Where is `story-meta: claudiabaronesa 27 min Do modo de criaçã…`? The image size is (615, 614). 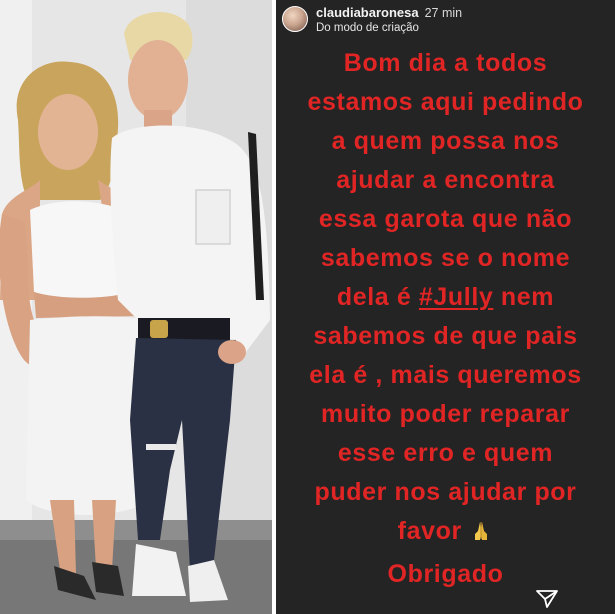
story-meta: claudiabaronesa 27 min Do modo de criaçã… is located at coordinates (389, 20).